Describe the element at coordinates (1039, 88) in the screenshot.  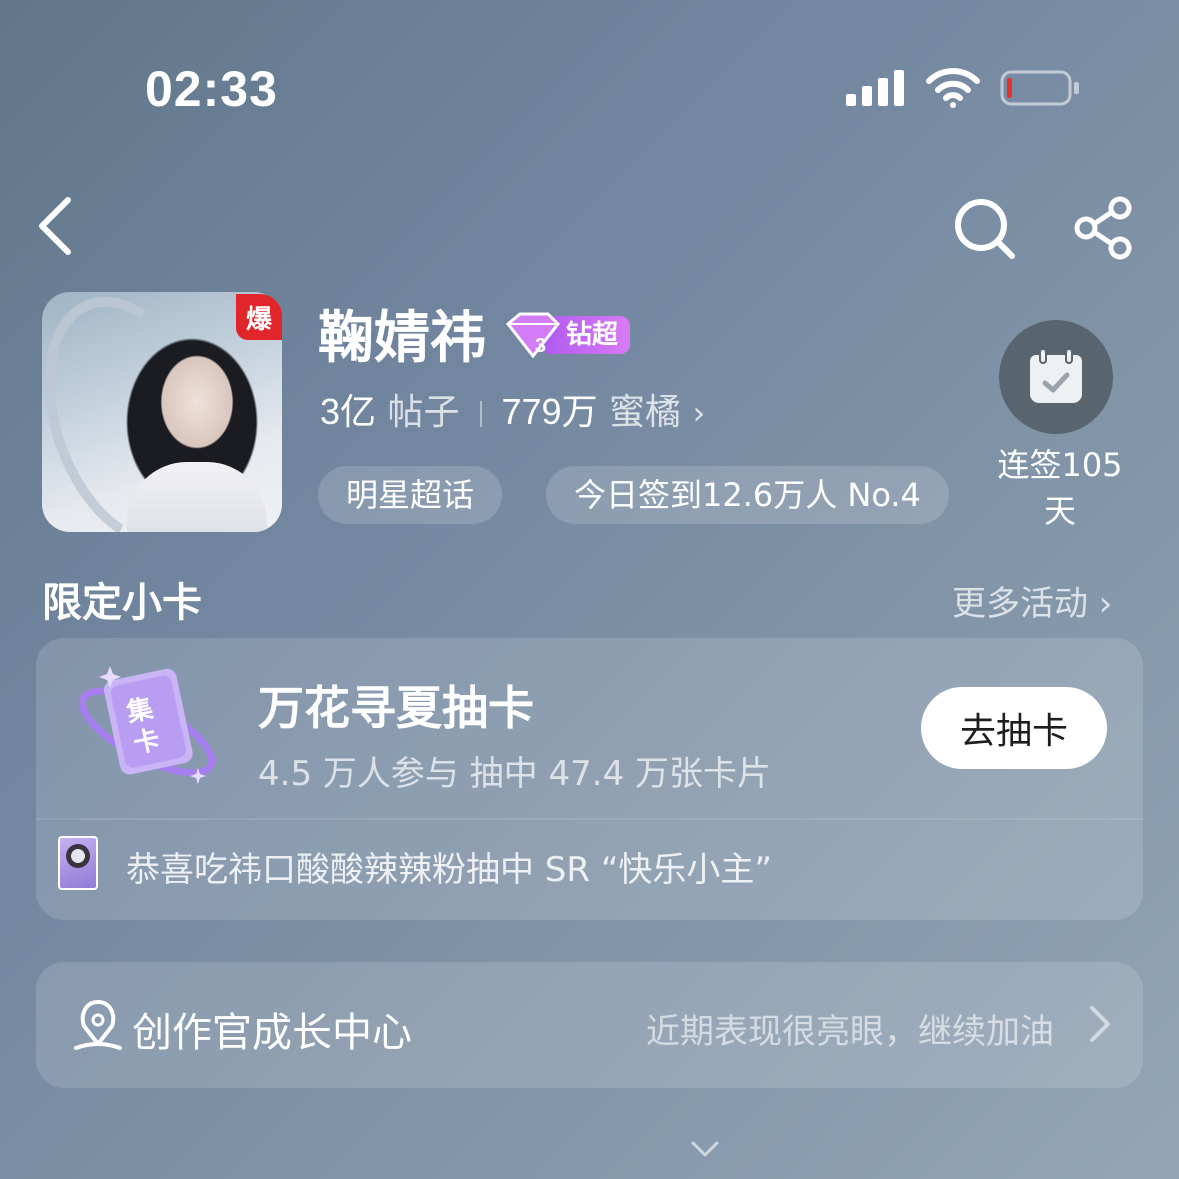
I see `battery-icon` at that location.